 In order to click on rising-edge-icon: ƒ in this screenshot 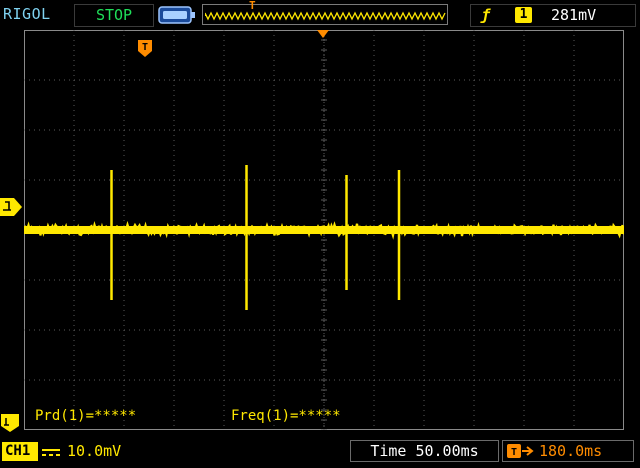, I will do `click(486, 15)`.